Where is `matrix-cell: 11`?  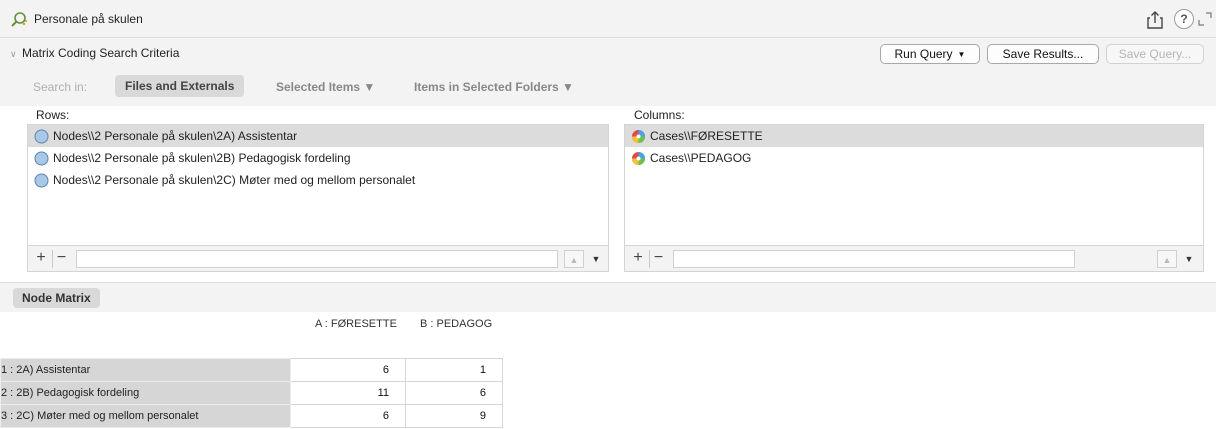 matrix-cell: 11 is located at coordinates (348, 393).